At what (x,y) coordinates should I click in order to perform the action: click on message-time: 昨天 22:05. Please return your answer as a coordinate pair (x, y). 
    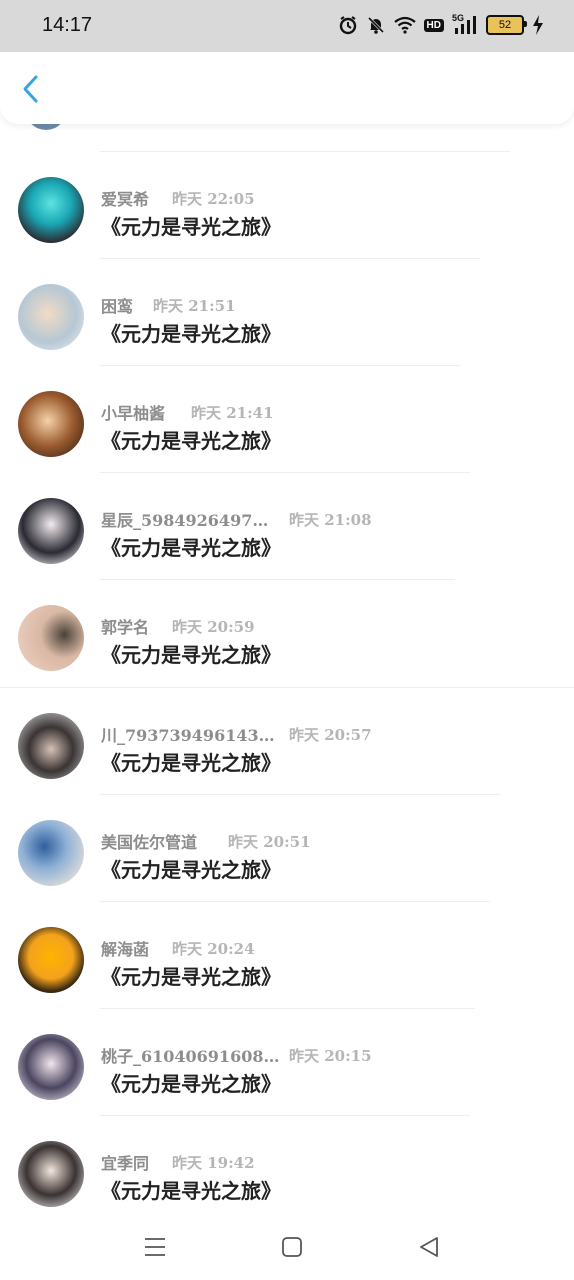
    Looking at the image, I should click on (213, 199).